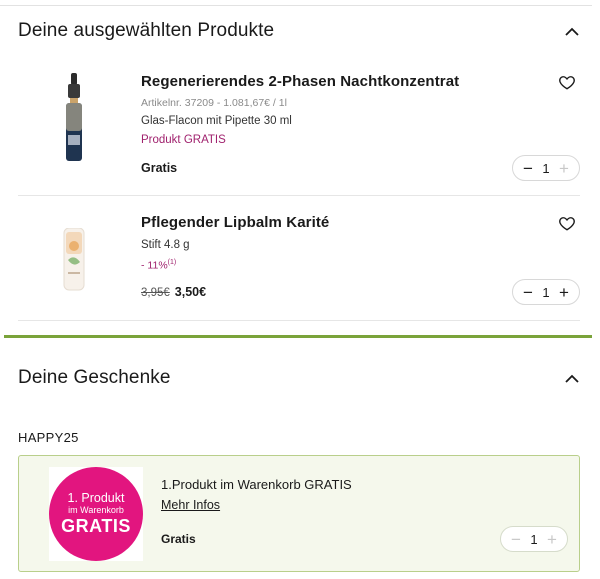 The height and width of the screenshot is (579, 600). I want to click on gift-badge: 1. Produkt im Warenkorb GRATIS, so click(96, 514).